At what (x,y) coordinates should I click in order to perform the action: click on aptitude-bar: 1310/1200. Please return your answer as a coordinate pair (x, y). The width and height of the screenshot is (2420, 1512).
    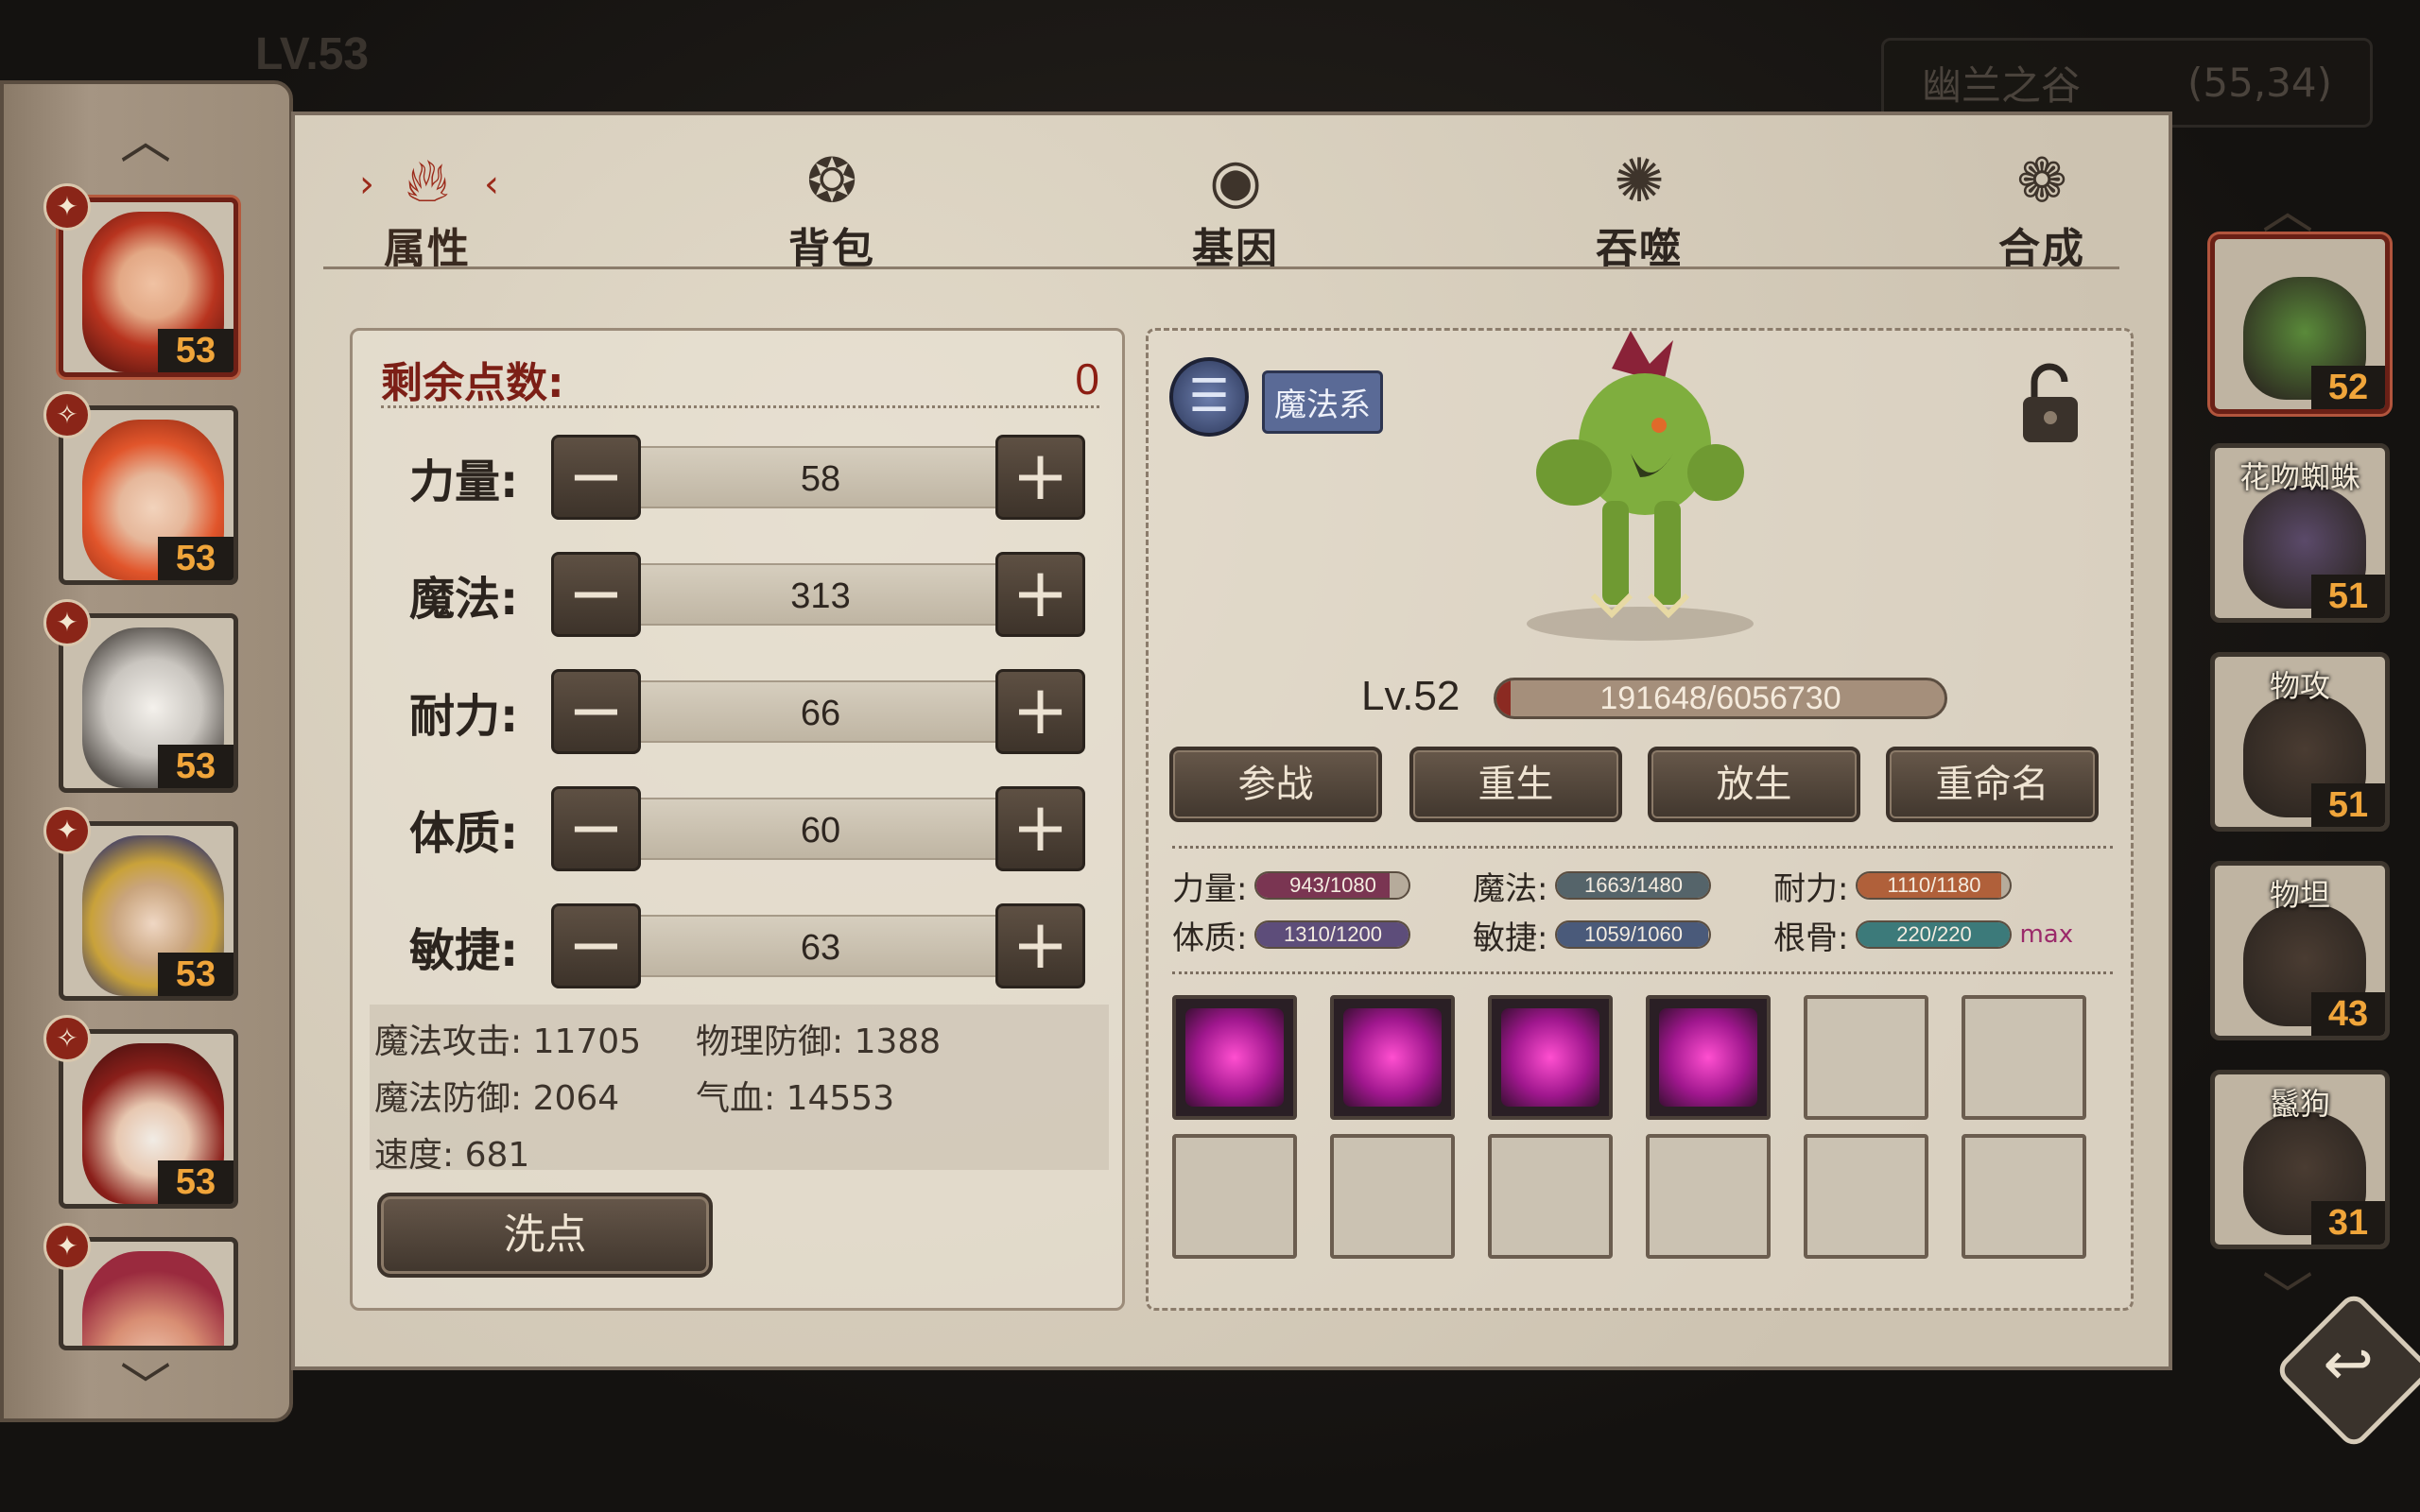
    Looking at the image, I should click on (1332, 934).